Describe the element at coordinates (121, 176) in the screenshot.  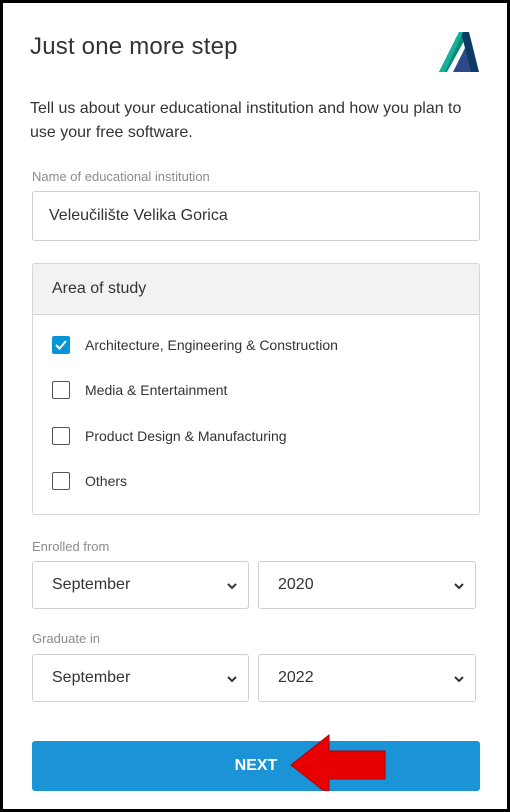
I see `institution-label: Name of educational institution` at that location.